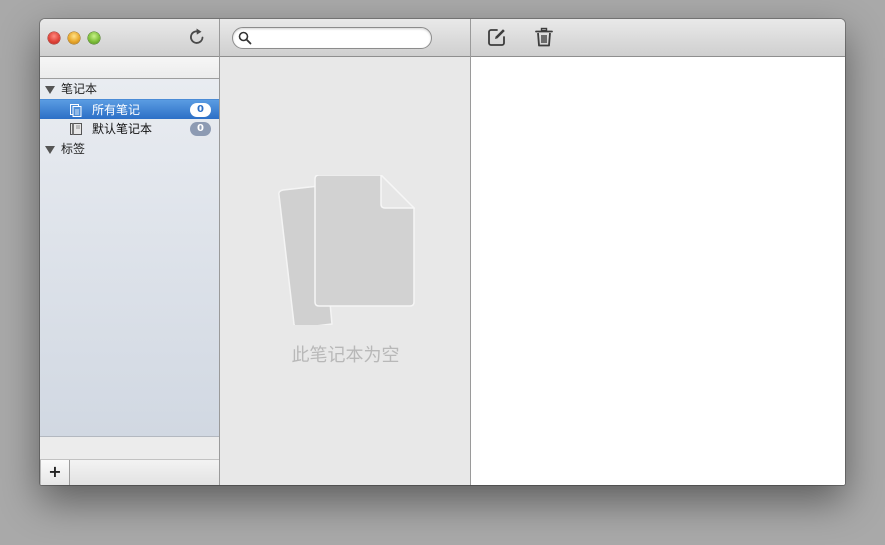 The height and width of the screenshot is (545, 885). What do you see at coordinates (94, 38) in the screenshot?
I see `zoom-window-button` at bounding box center [94, 38].